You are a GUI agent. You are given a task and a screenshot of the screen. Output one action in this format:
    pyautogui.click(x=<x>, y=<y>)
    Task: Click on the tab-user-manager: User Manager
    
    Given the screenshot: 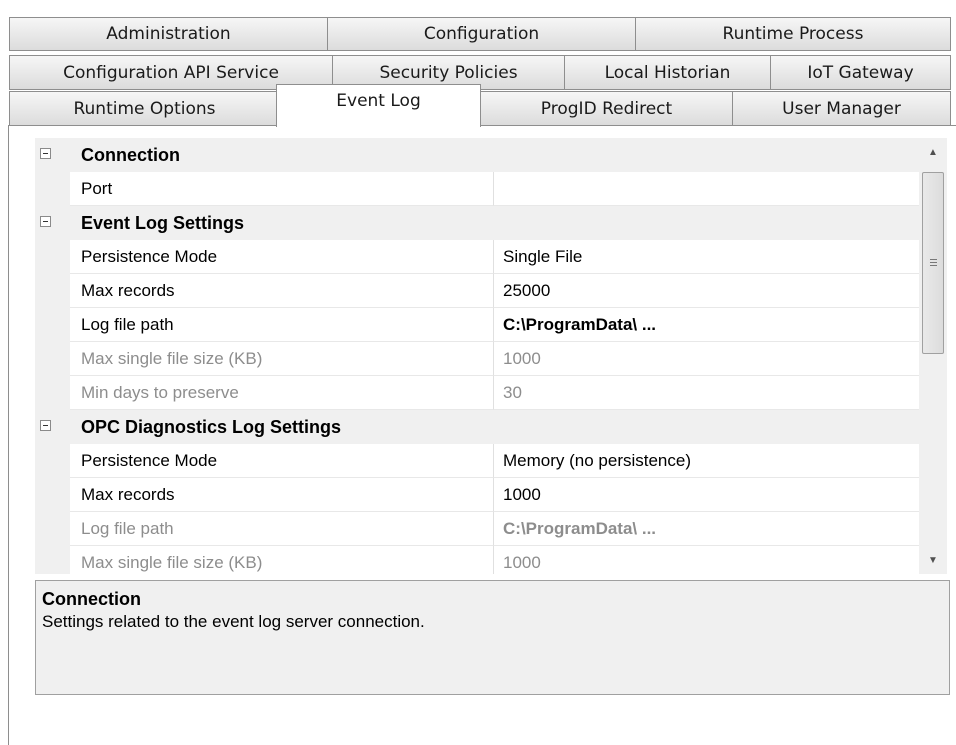 What is the action you would take?
    pyautogui.click(x=841, y=108)
    